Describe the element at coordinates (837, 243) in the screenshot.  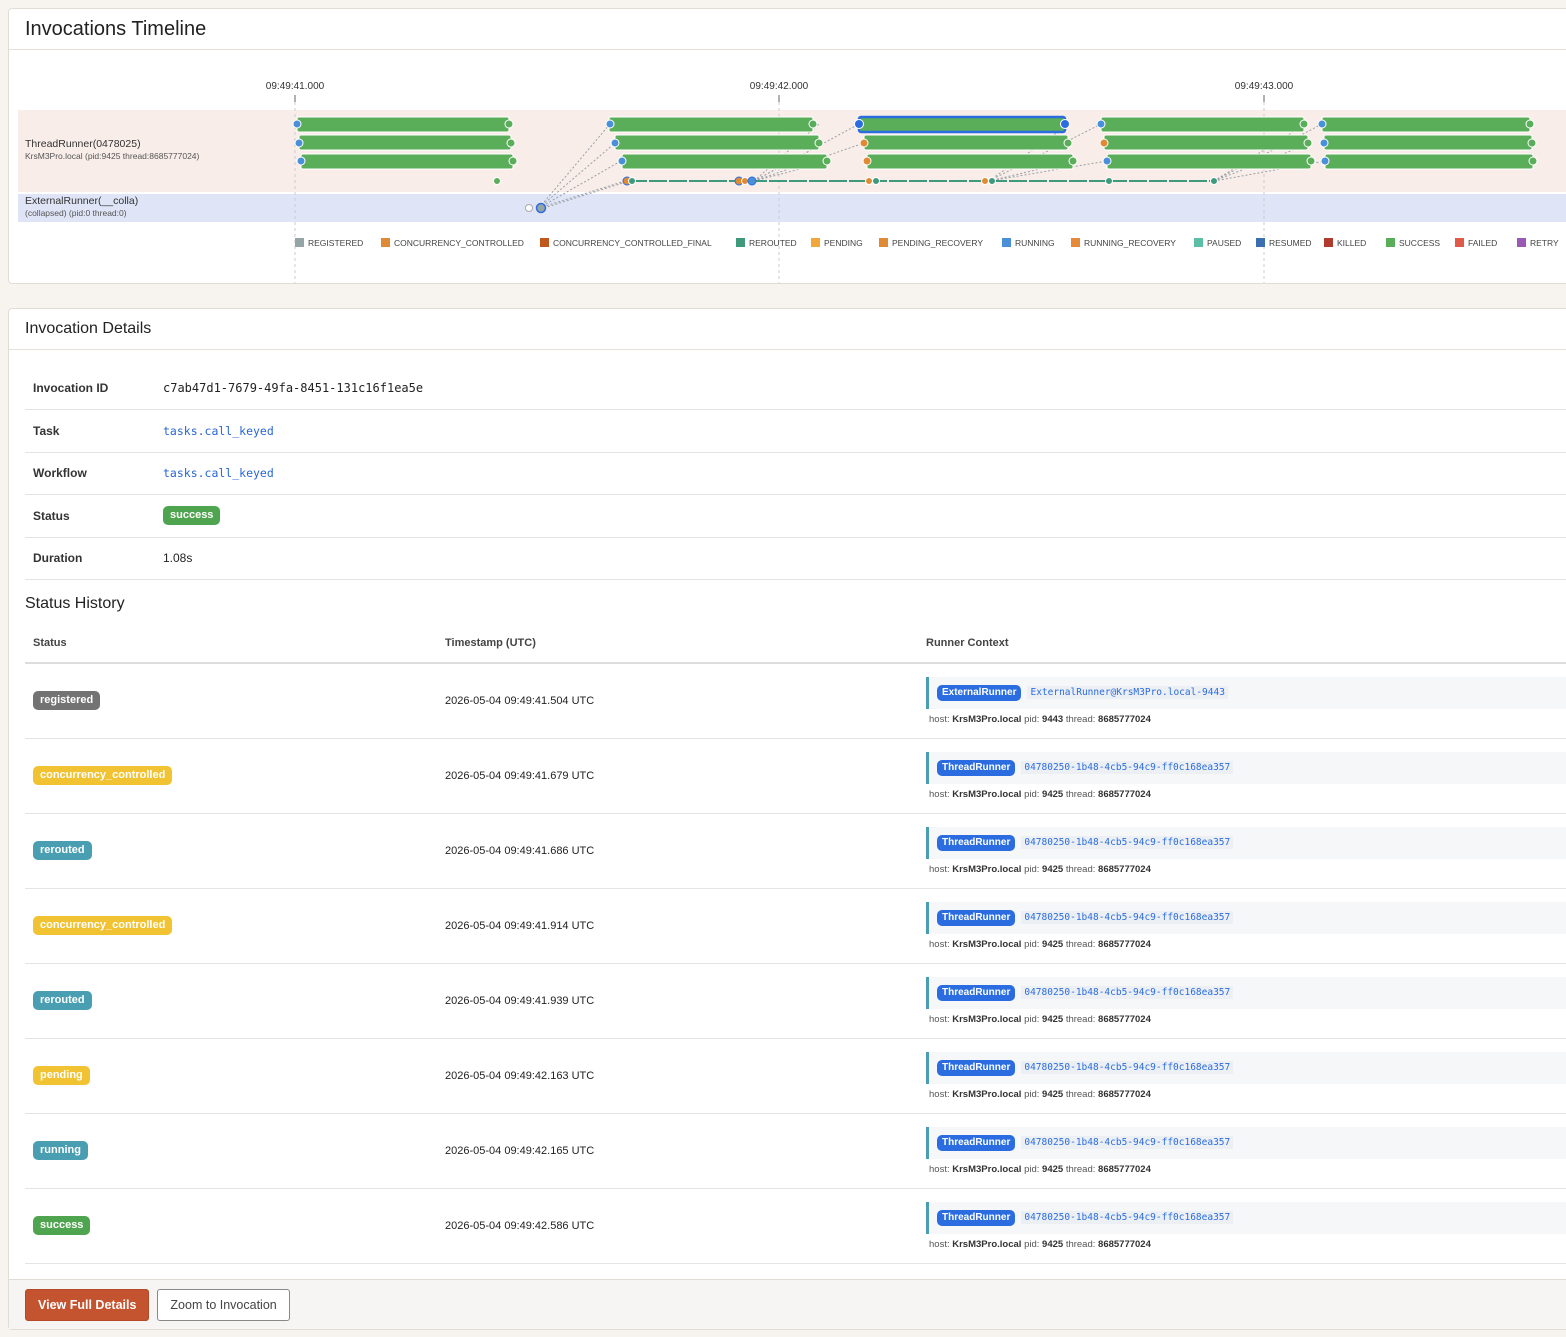
I see `legend-item: PENDING` at that location.